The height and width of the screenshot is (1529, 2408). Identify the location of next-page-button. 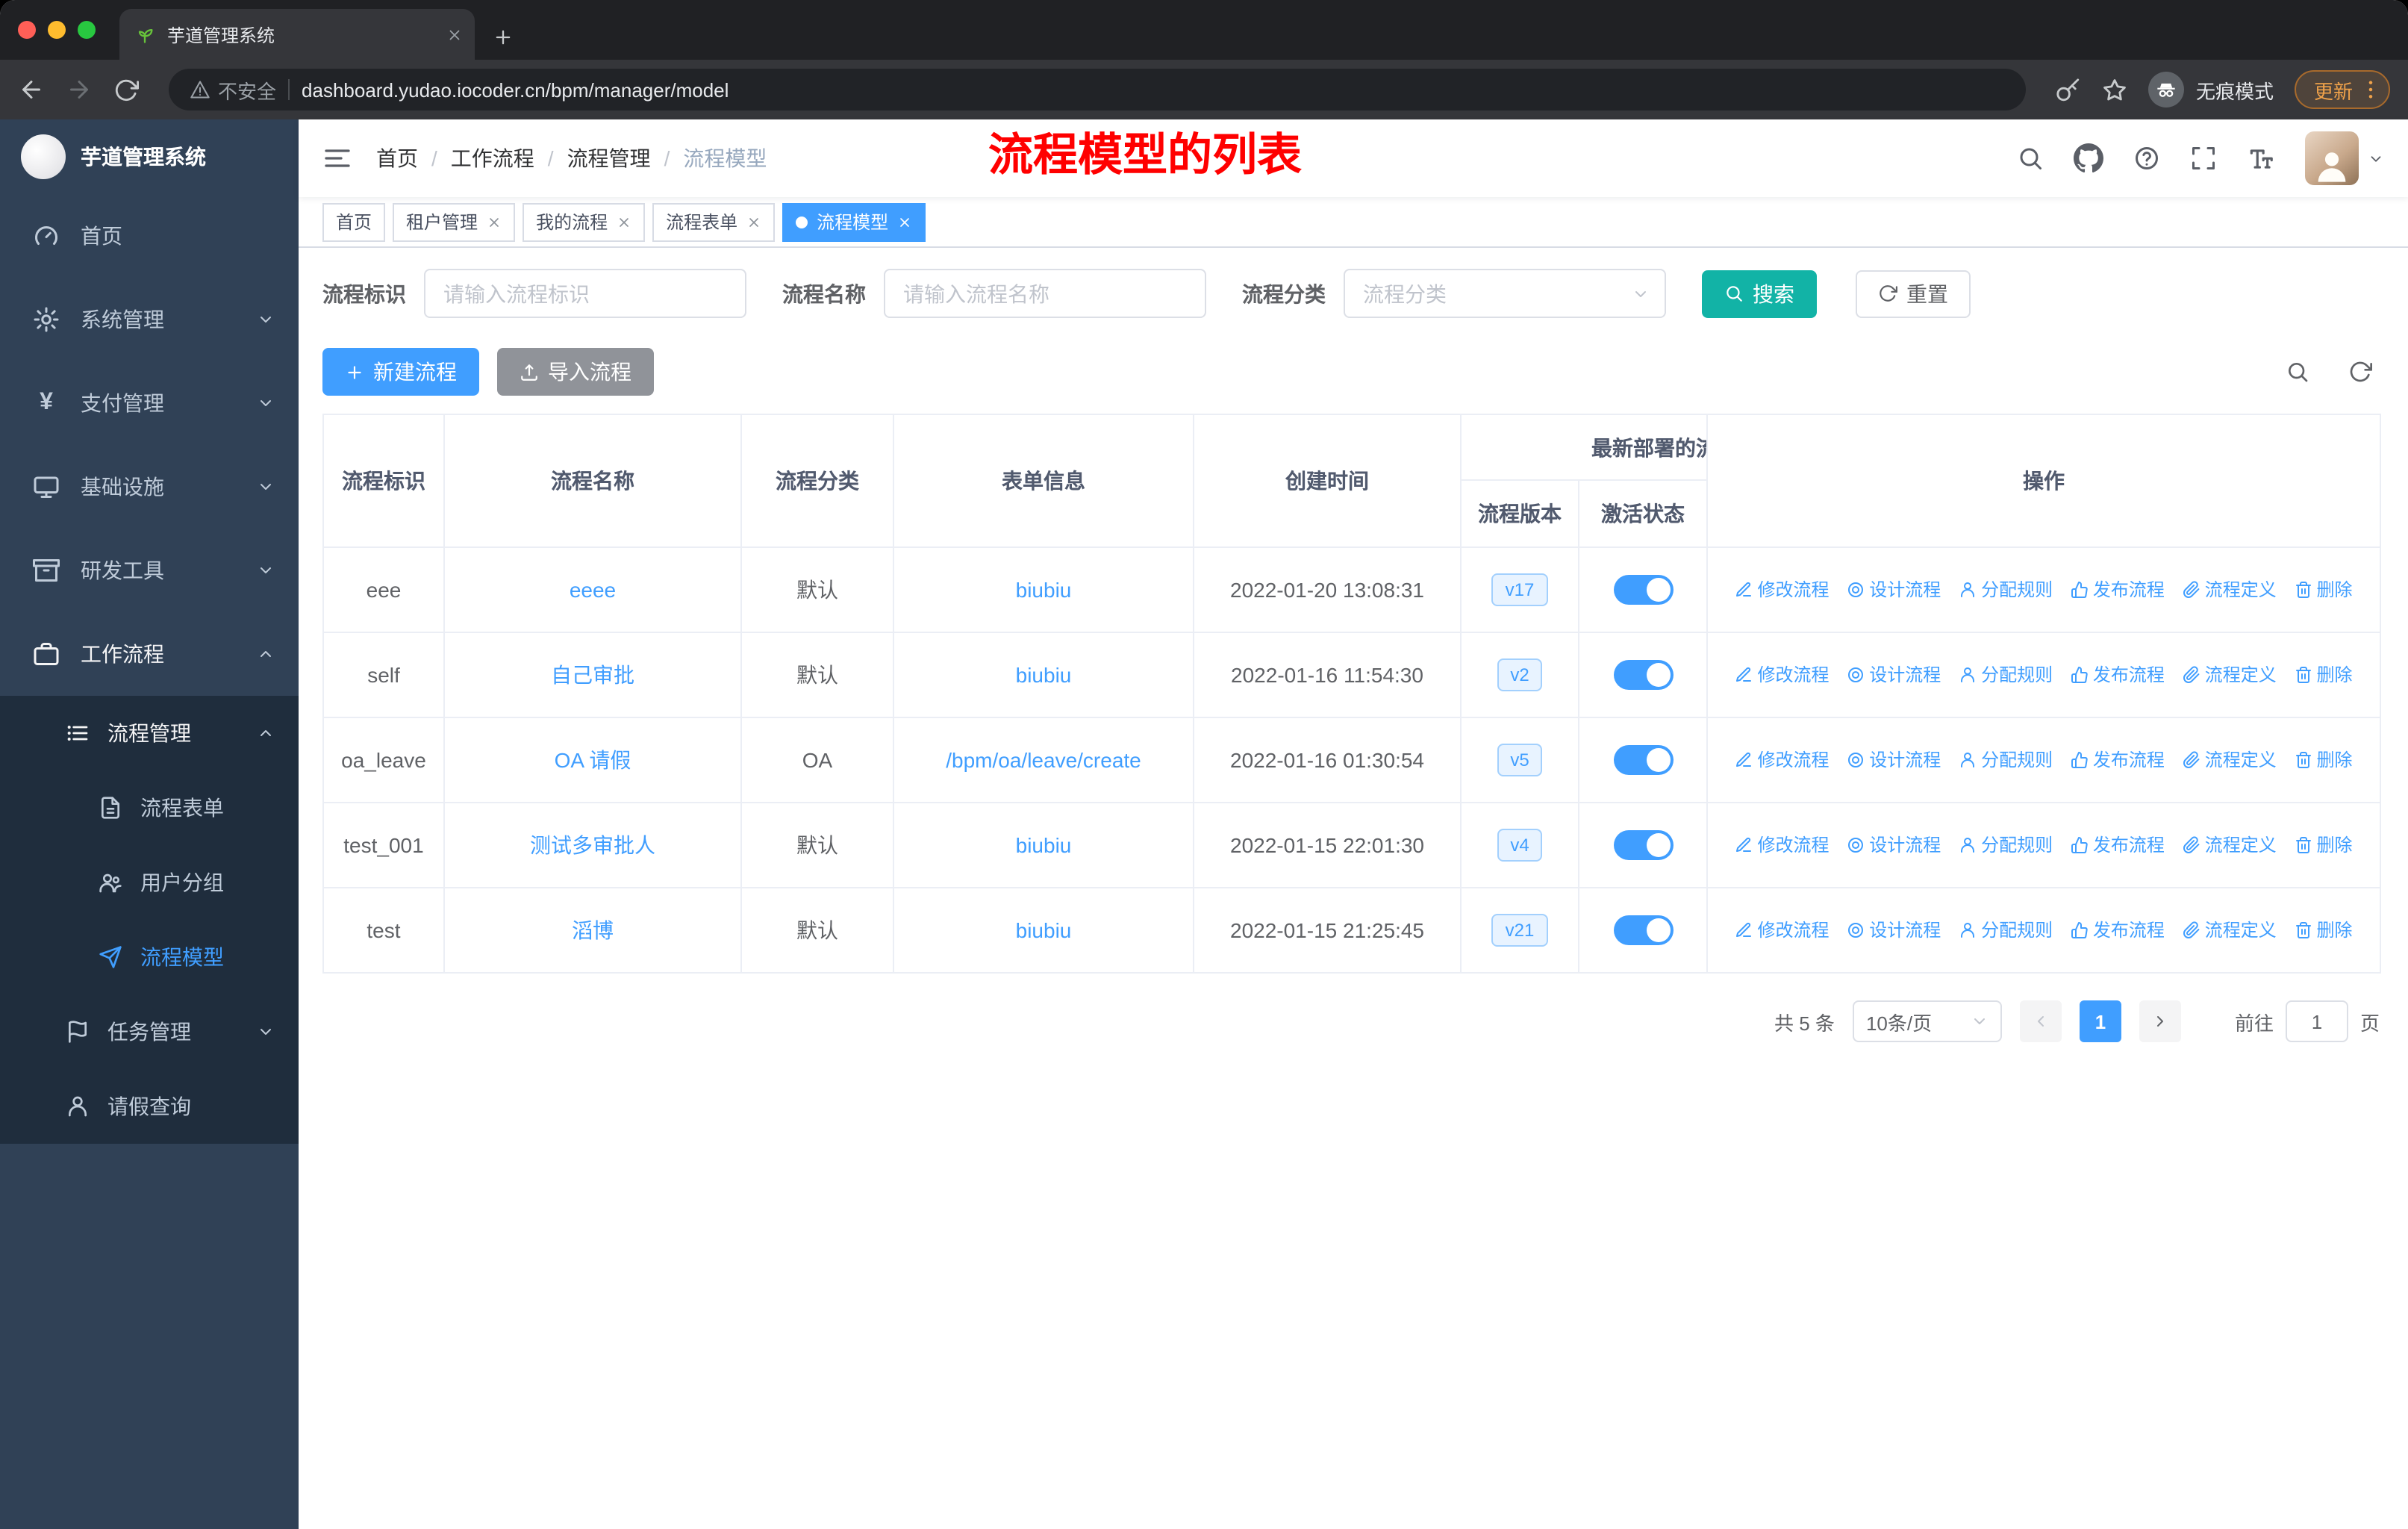
(2160, 1021).